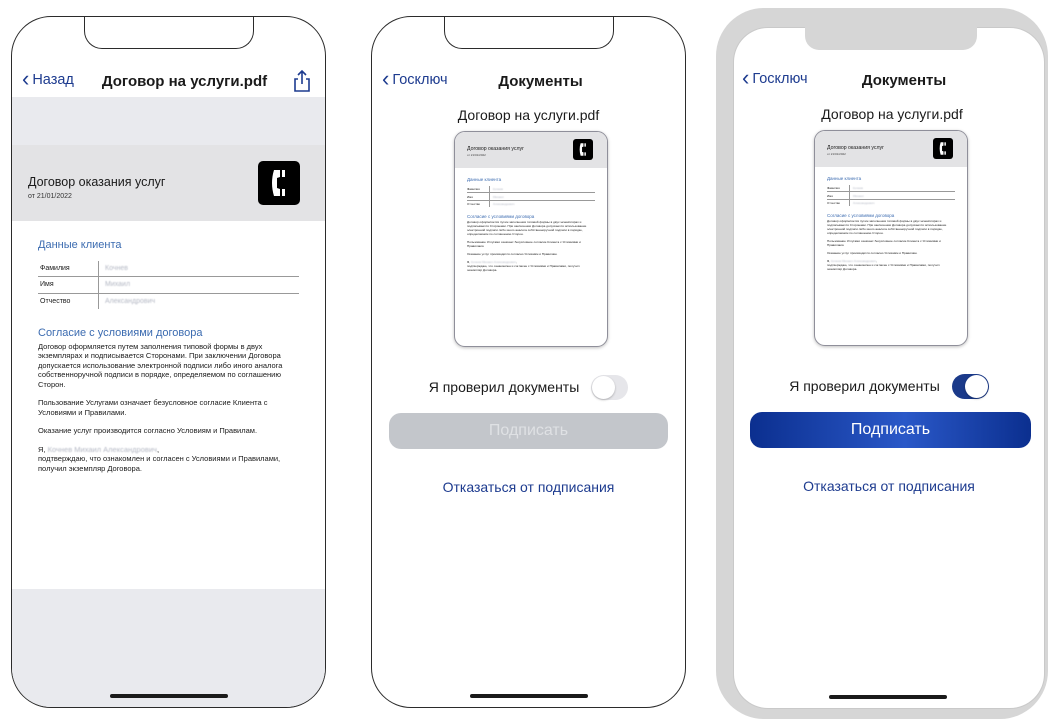  What do you see at coordinates (168, 183) in the screenshot?
I see `document-header: Договор оказания услуг от 21/01/2022` at bounding box center [168, 183].